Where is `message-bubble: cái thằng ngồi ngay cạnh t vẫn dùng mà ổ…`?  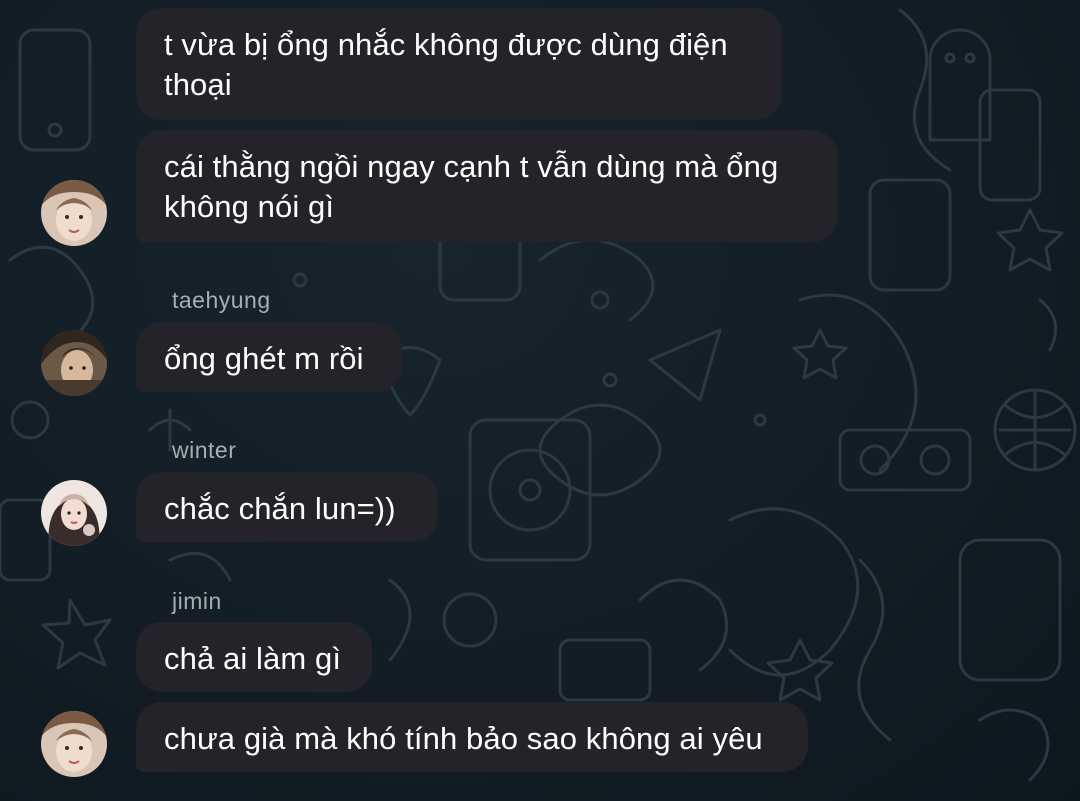 message-bubble: cái thằng ngồi ngay cạnh t vẫn dùng mà ổ… is located at coordinates (487, 186).